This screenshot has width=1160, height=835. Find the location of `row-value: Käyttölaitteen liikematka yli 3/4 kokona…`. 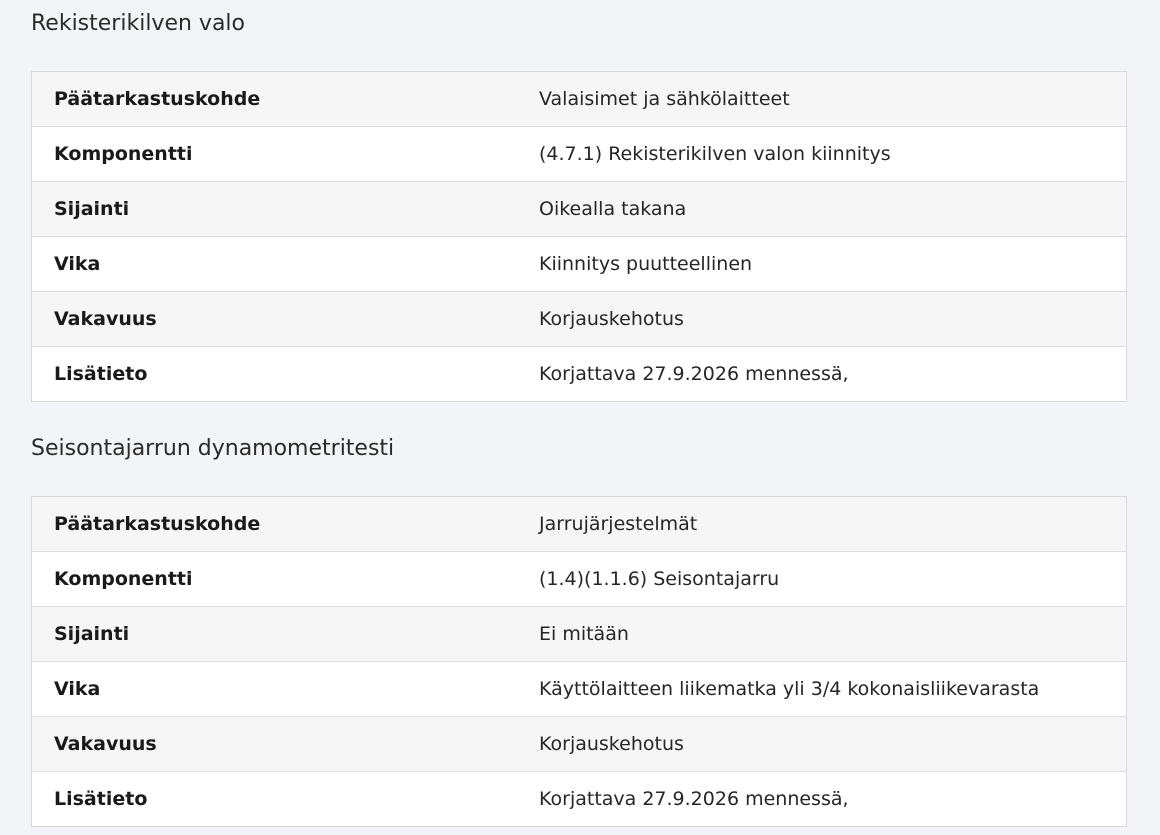

row-value: Käyttölaitteen liikematka yli 3/4 kokona… is located at coordinates (789, 689).